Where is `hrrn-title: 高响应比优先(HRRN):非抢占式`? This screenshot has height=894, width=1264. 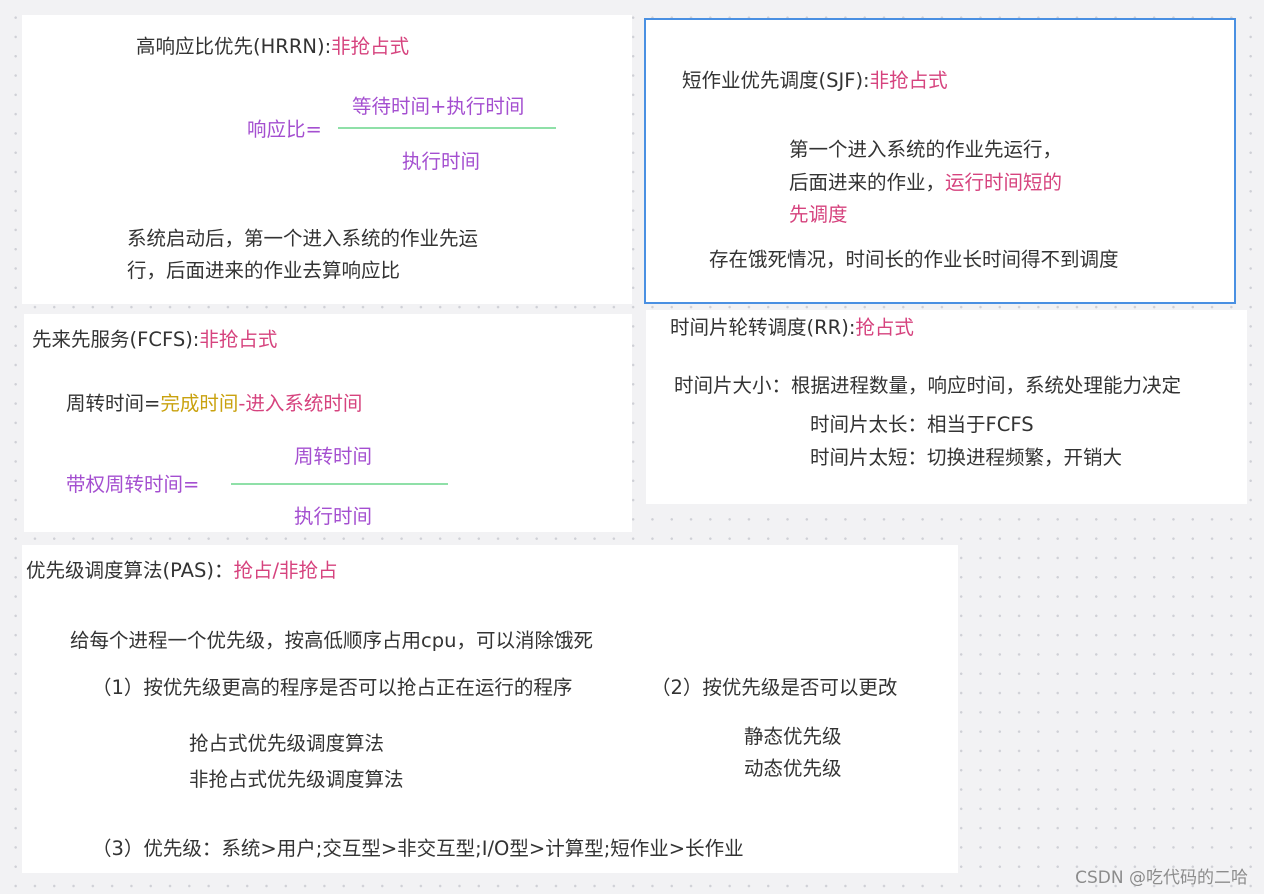 hrrn-title: 高响应比优先(HRRN):非抢占式 is located at coordinates (273, 46).